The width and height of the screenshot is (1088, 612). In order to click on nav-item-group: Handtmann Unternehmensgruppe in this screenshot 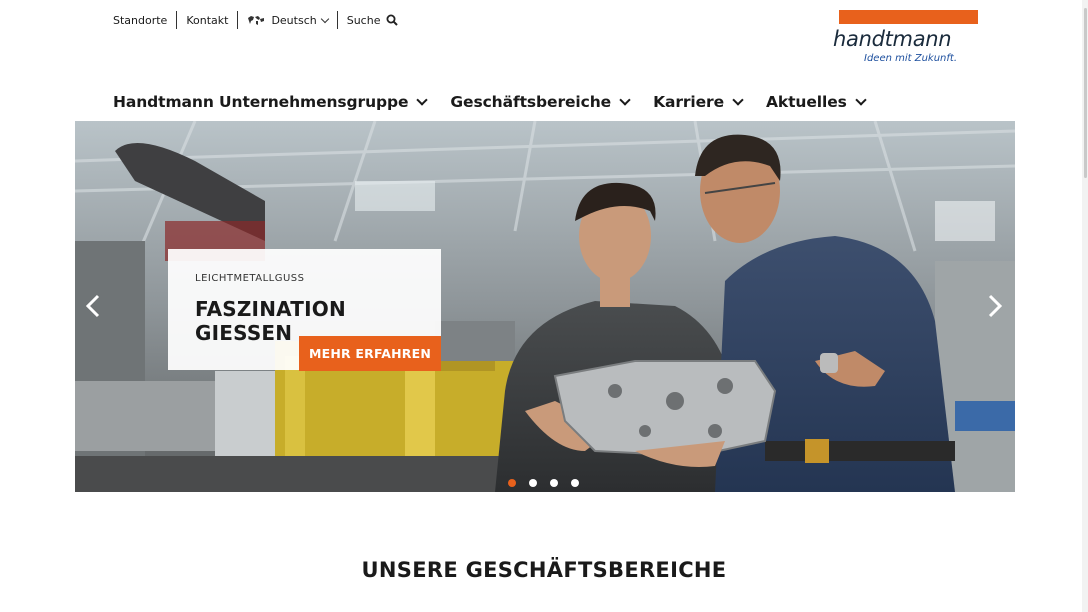, I will do `click(271, 102)`.